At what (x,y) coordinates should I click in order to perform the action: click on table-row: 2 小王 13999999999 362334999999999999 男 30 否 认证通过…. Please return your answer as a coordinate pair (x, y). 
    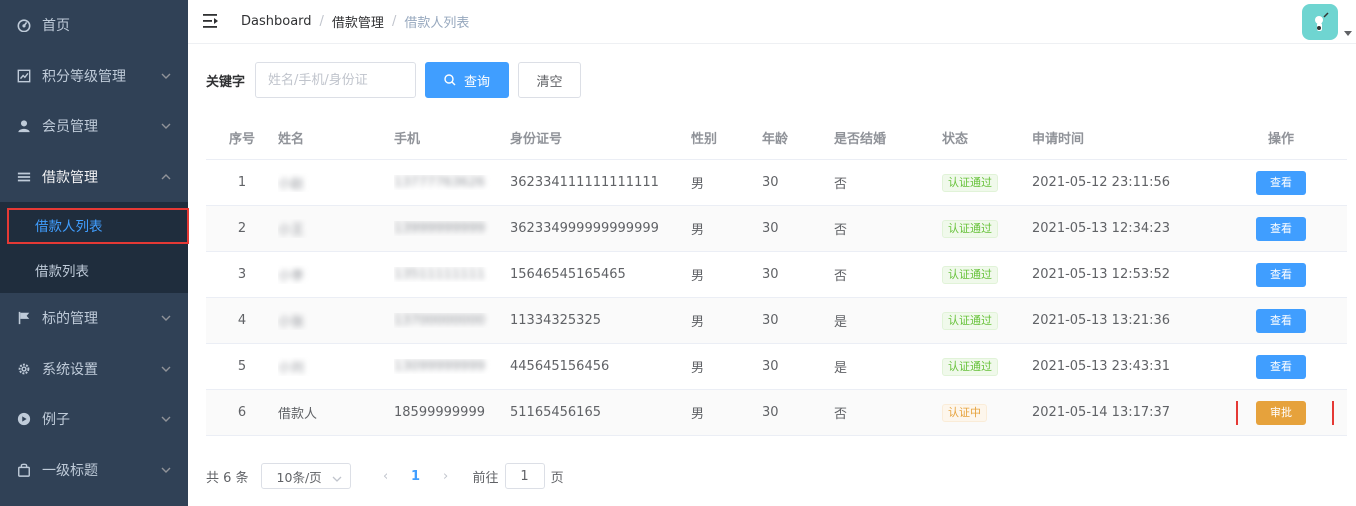
    Looking at the image, I should click on (776, 229).